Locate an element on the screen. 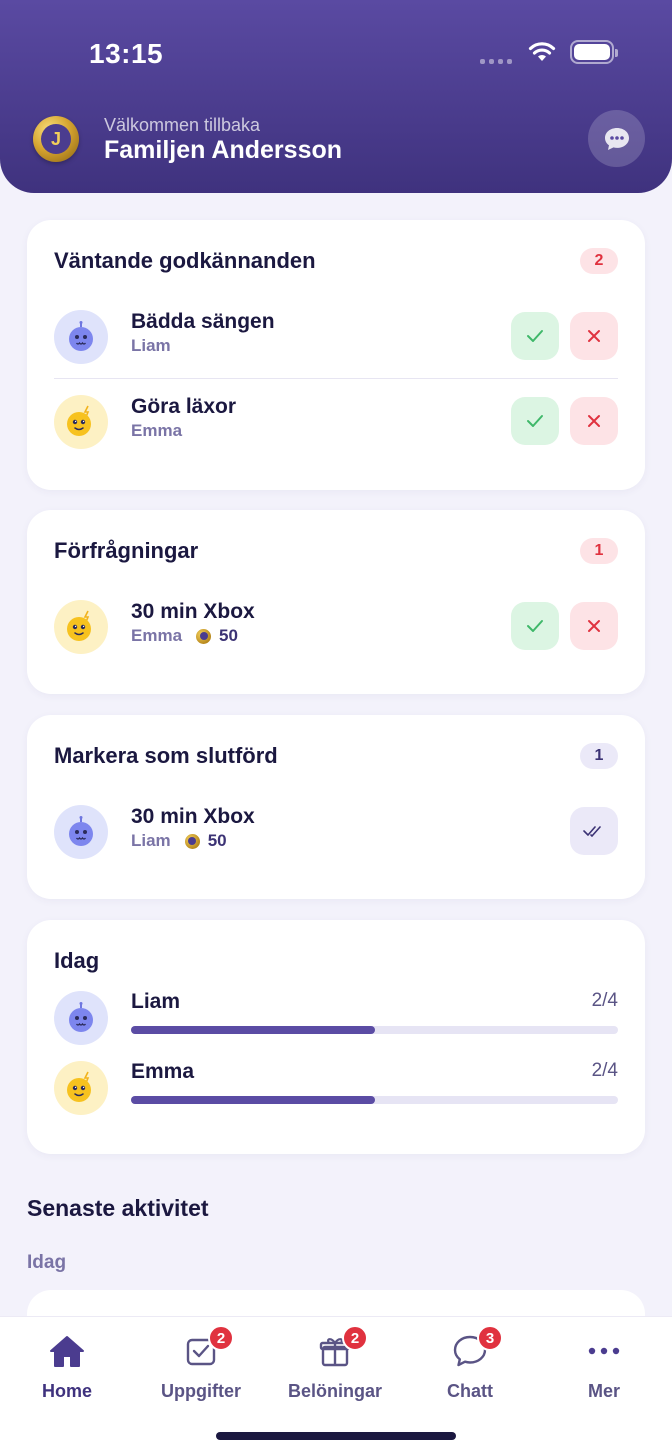 The image size is (672, 1454). progress-child-name: Liam is located at coordinates (156, 1001).